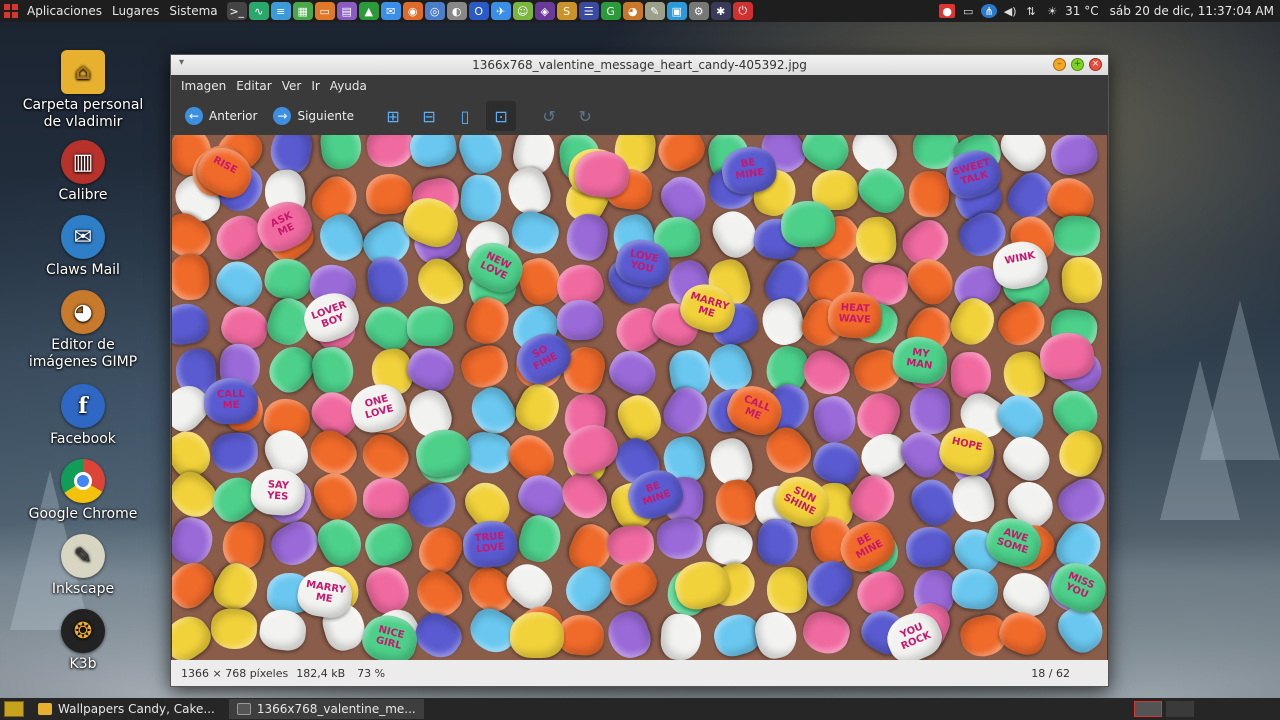  What do you see at coordinates (588, 11) in the screenshot?
I see `lines-icon: ☰` at bounding box center [588, 11].